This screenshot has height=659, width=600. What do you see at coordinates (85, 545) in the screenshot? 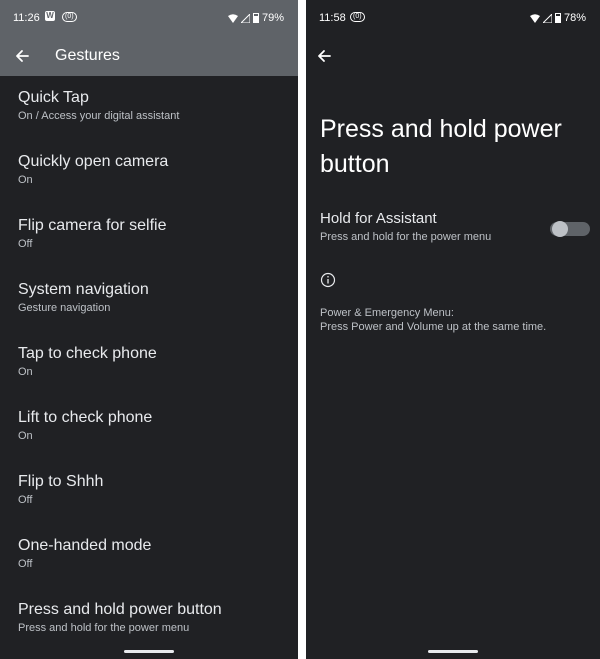
I see `setting-title: One-handed mode` at bounding box center [85, 545].